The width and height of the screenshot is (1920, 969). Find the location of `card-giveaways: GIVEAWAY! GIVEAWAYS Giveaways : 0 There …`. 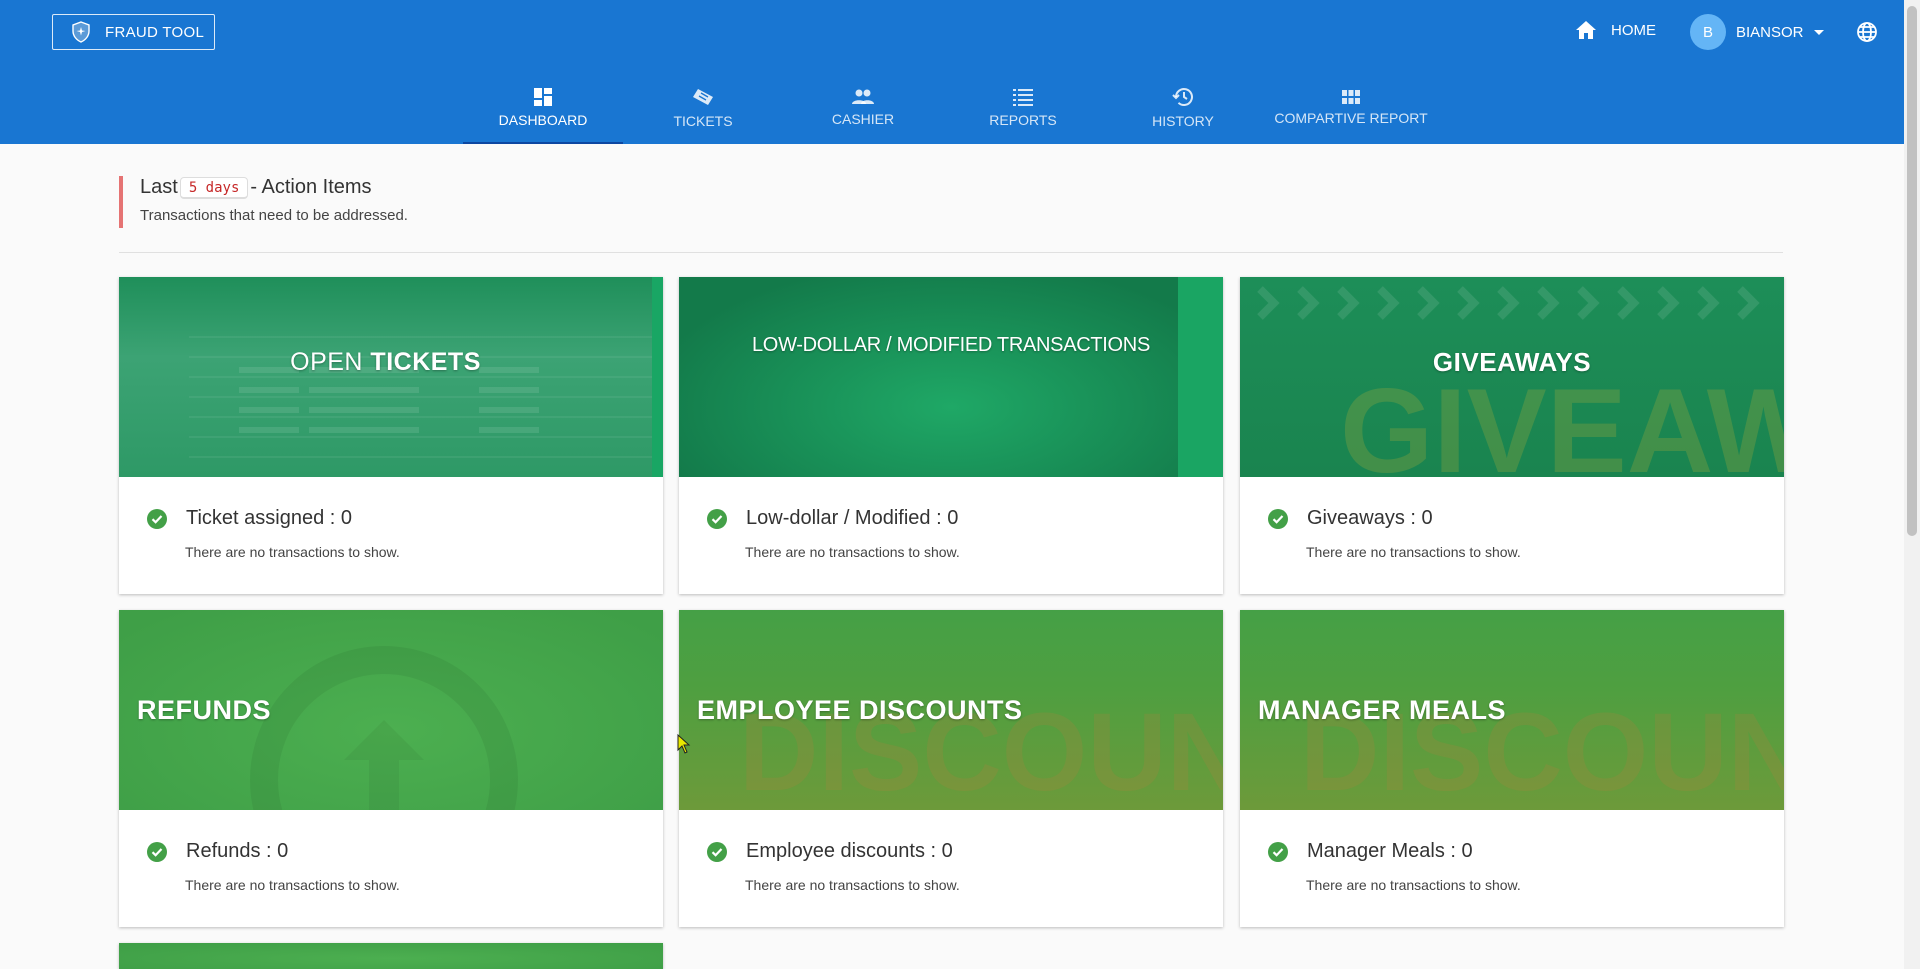

card-giveaways: GIVEAWAY! GIVEAWAYS Giveaways : 0 There … is located at coordinates (1512, 435).